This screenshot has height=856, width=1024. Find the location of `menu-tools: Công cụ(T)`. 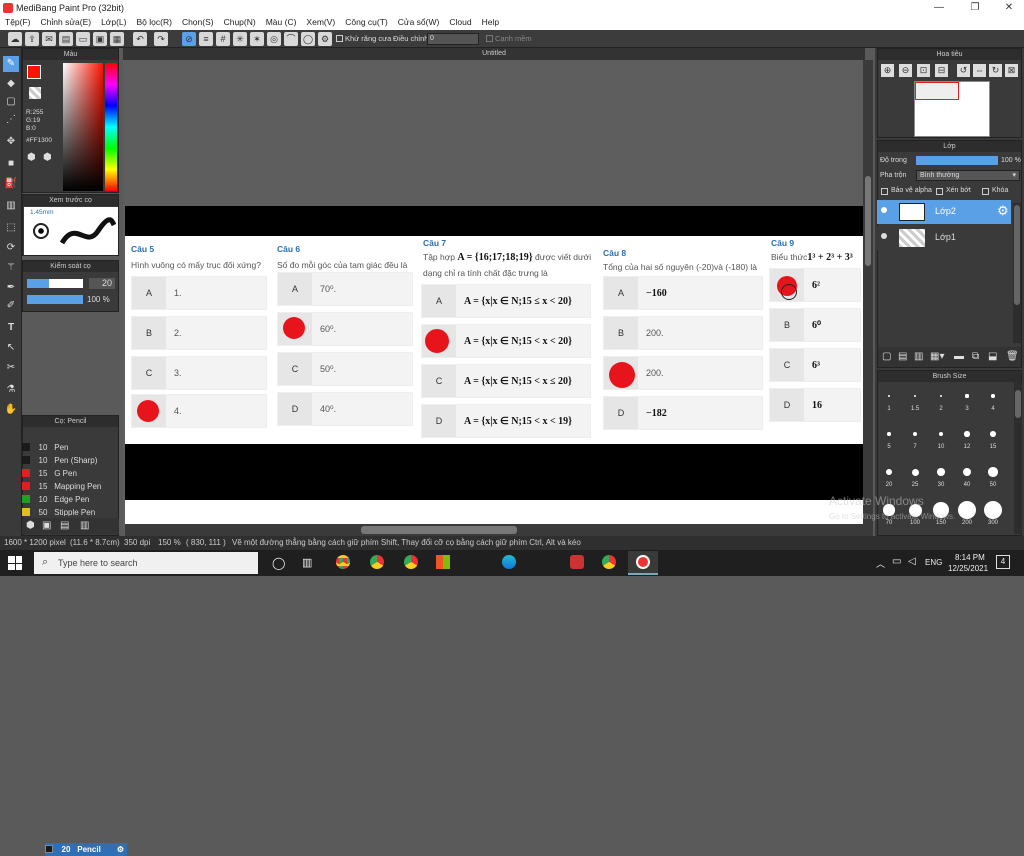

menu-tools: Công cụ(T) is located at coordinates (366, 22).